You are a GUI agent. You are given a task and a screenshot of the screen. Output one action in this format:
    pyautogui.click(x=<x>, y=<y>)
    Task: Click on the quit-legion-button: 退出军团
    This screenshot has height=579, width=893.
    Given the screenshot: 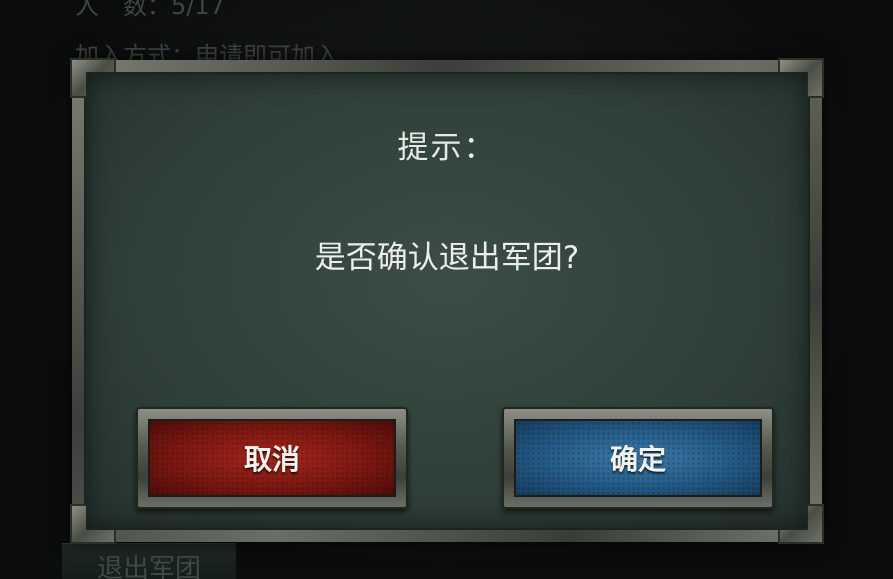 What is the action you would take?
    pyautogui.click(x=149, y=561)
    